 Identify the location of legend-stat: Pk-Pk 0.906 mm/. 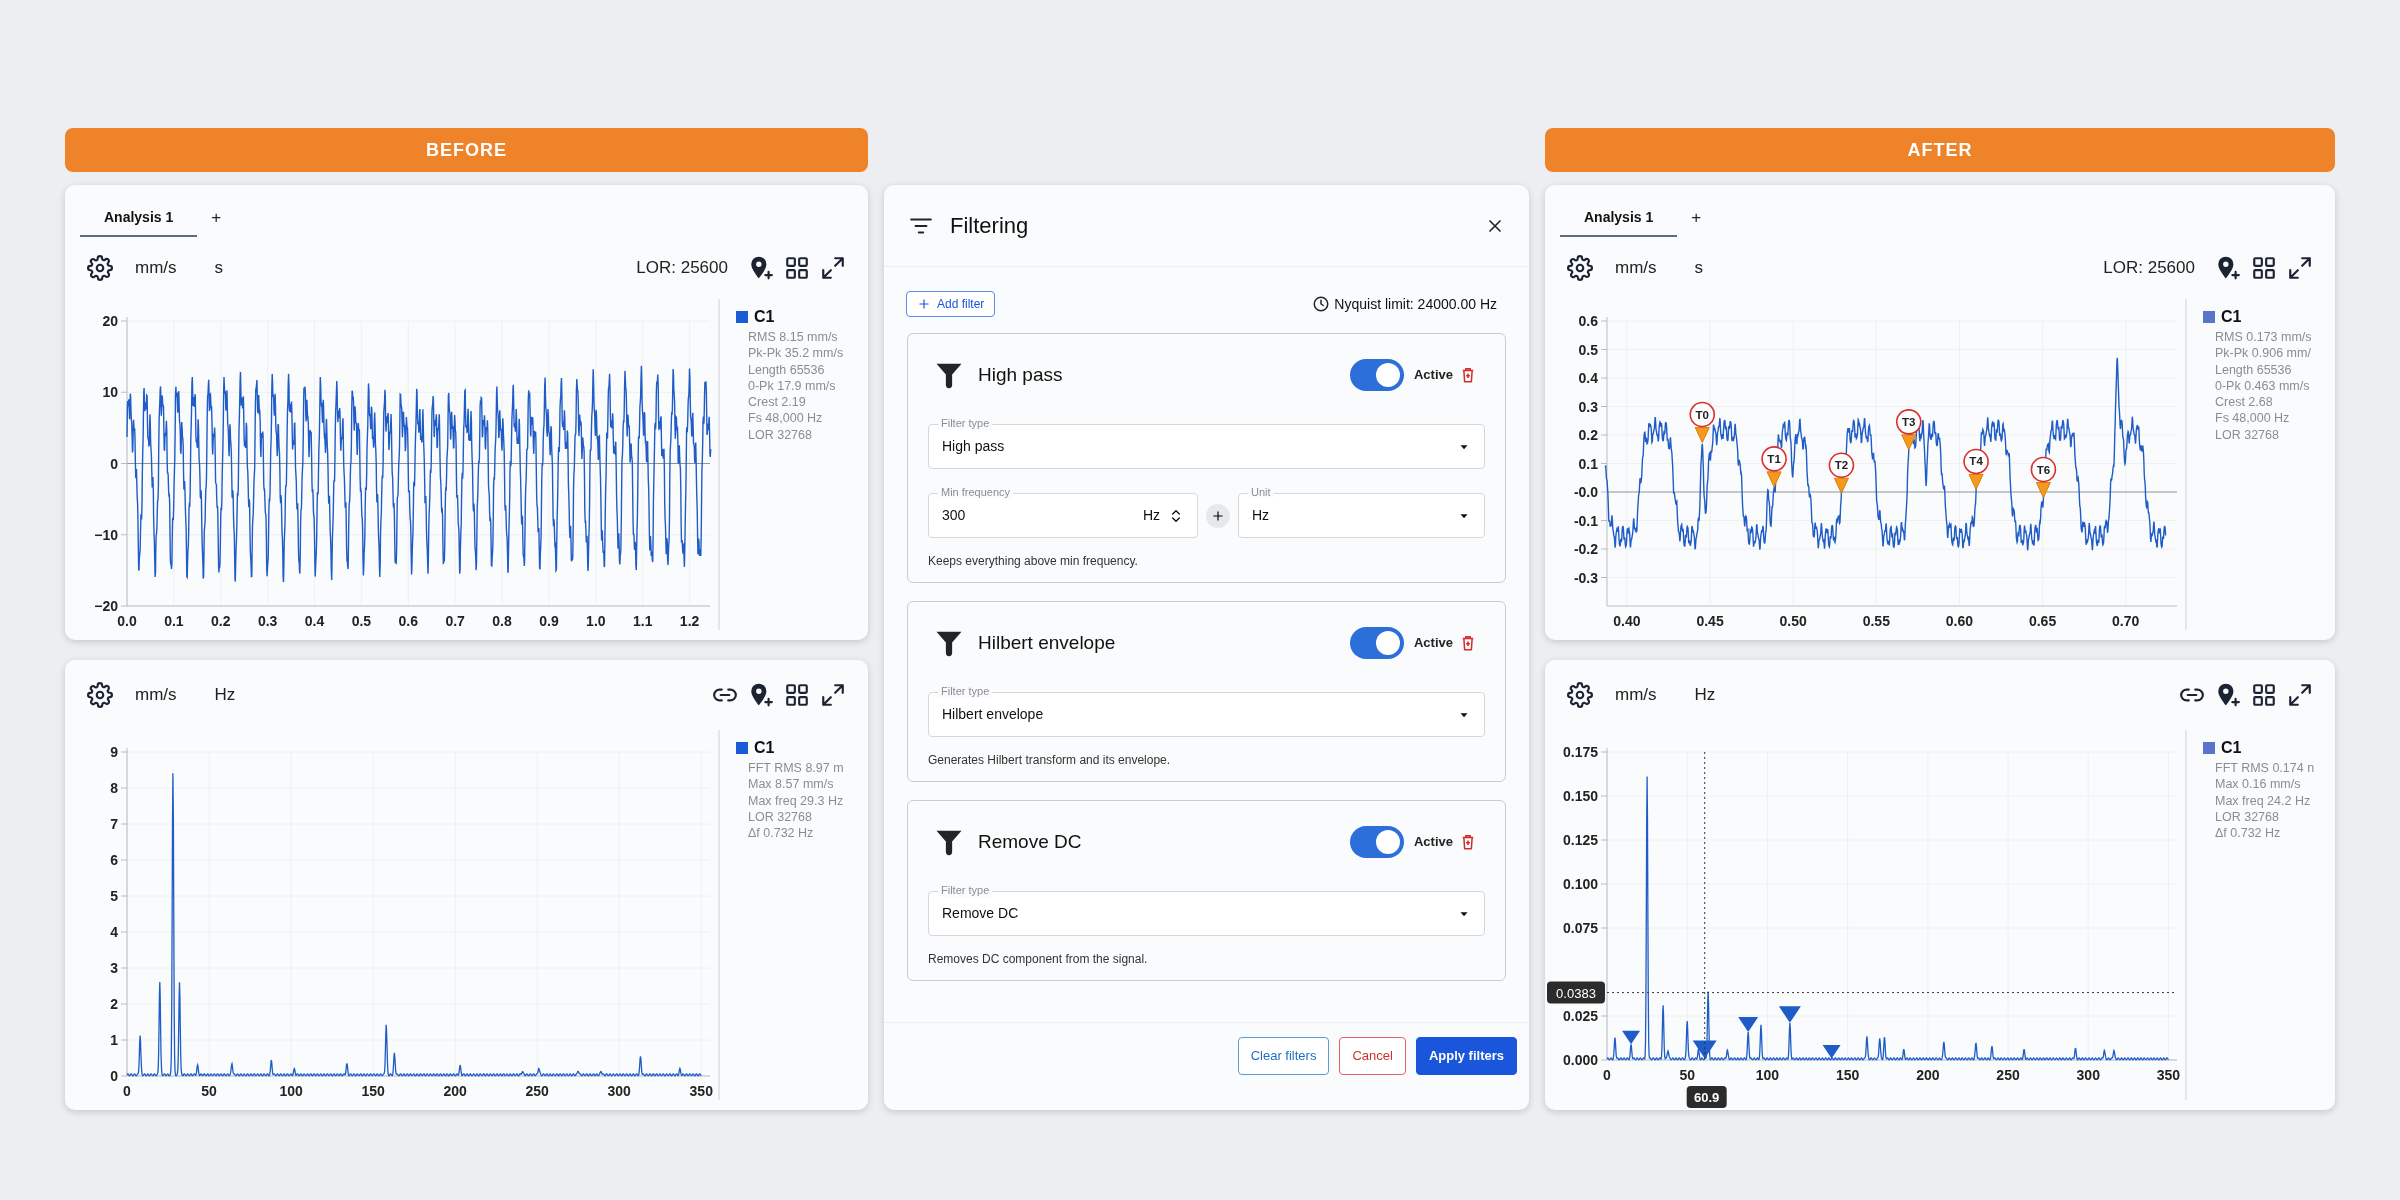
(2263, 353).